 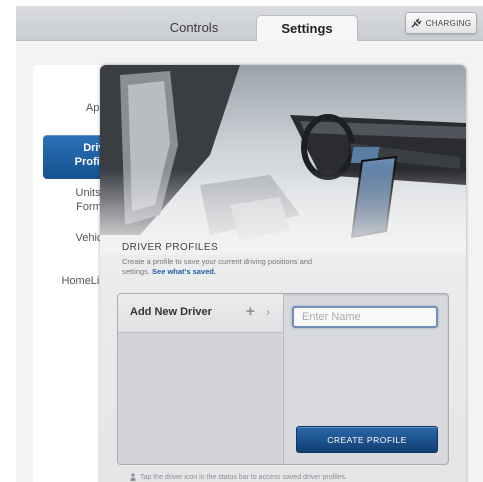 I want to click on tab-settings: Settings, so click(x=307, y=28).